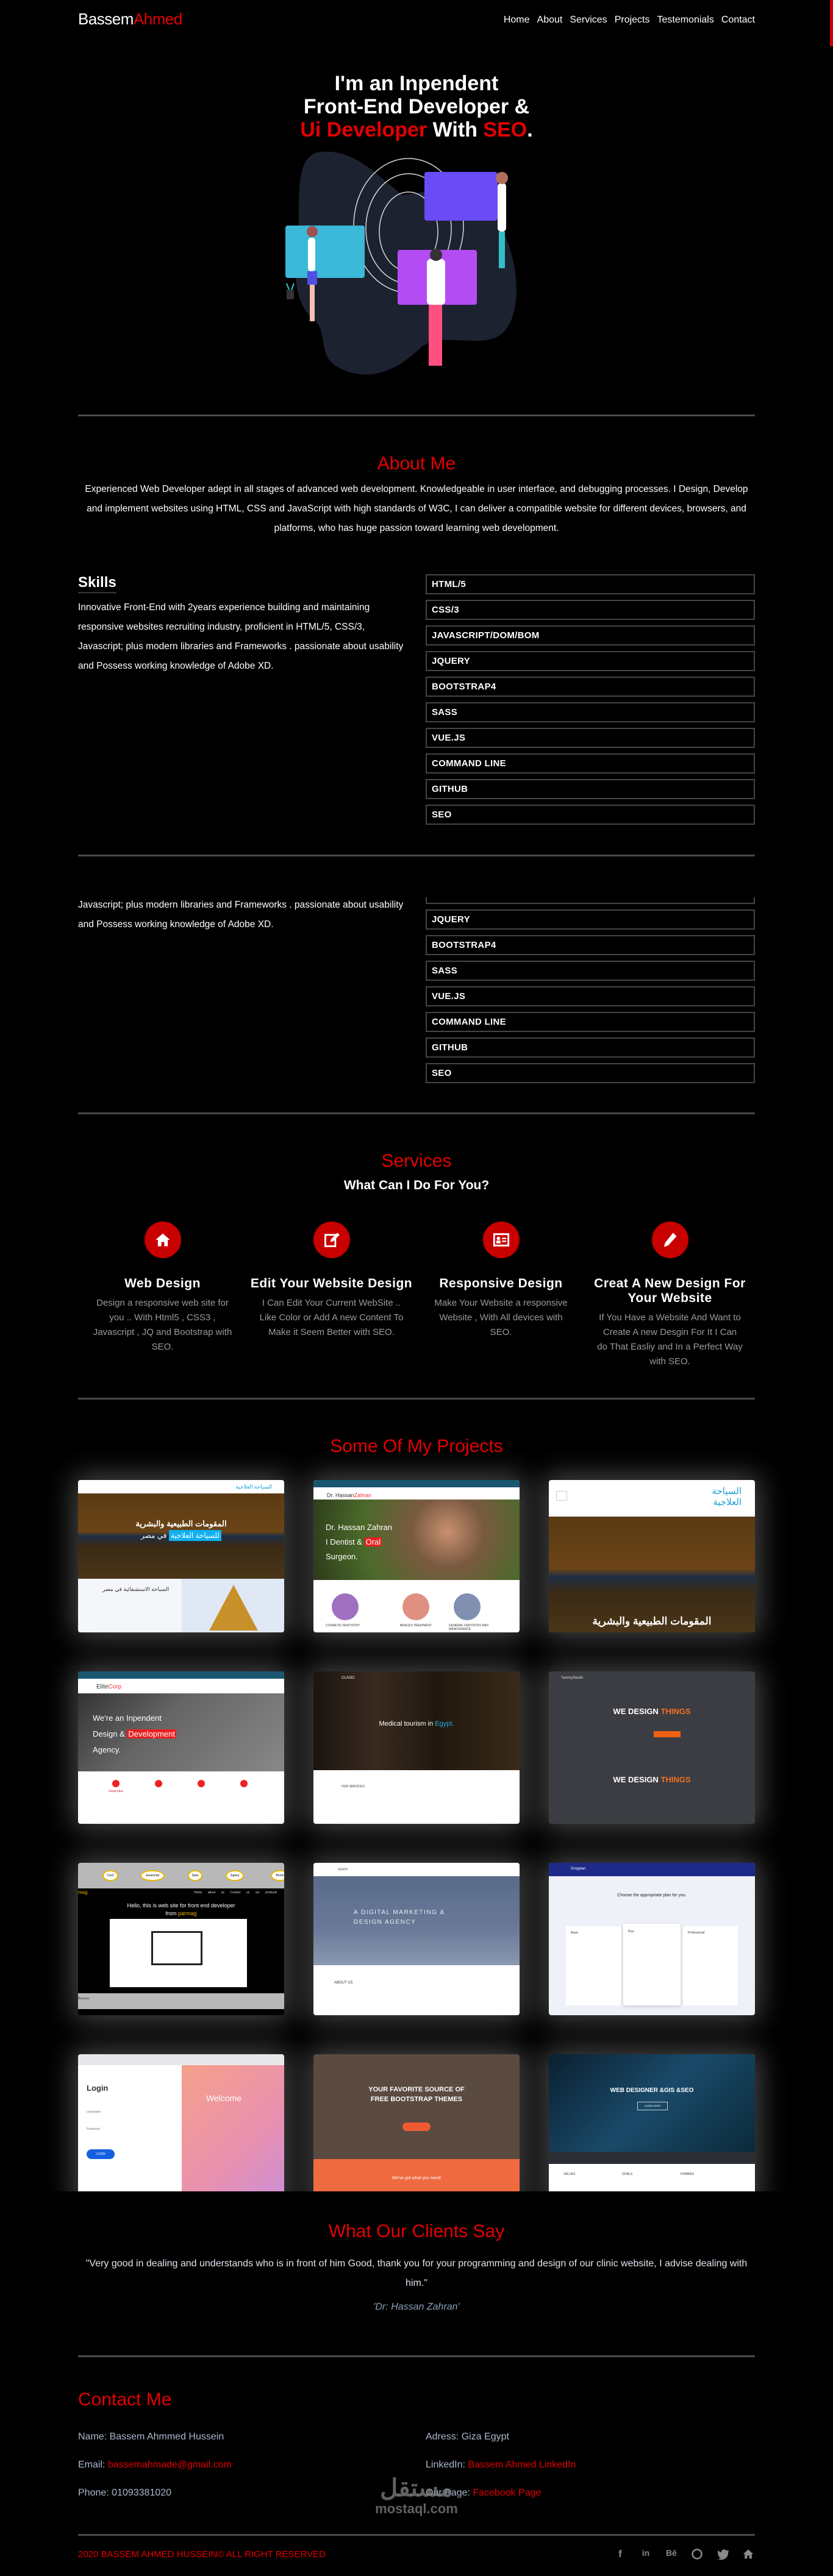 This screenshot has height=2576, width=833. Describe the element at coordinates (181, 2122) in the screenshot. I see `project-card: Login Username Password LOGIN Welcome` at that location.